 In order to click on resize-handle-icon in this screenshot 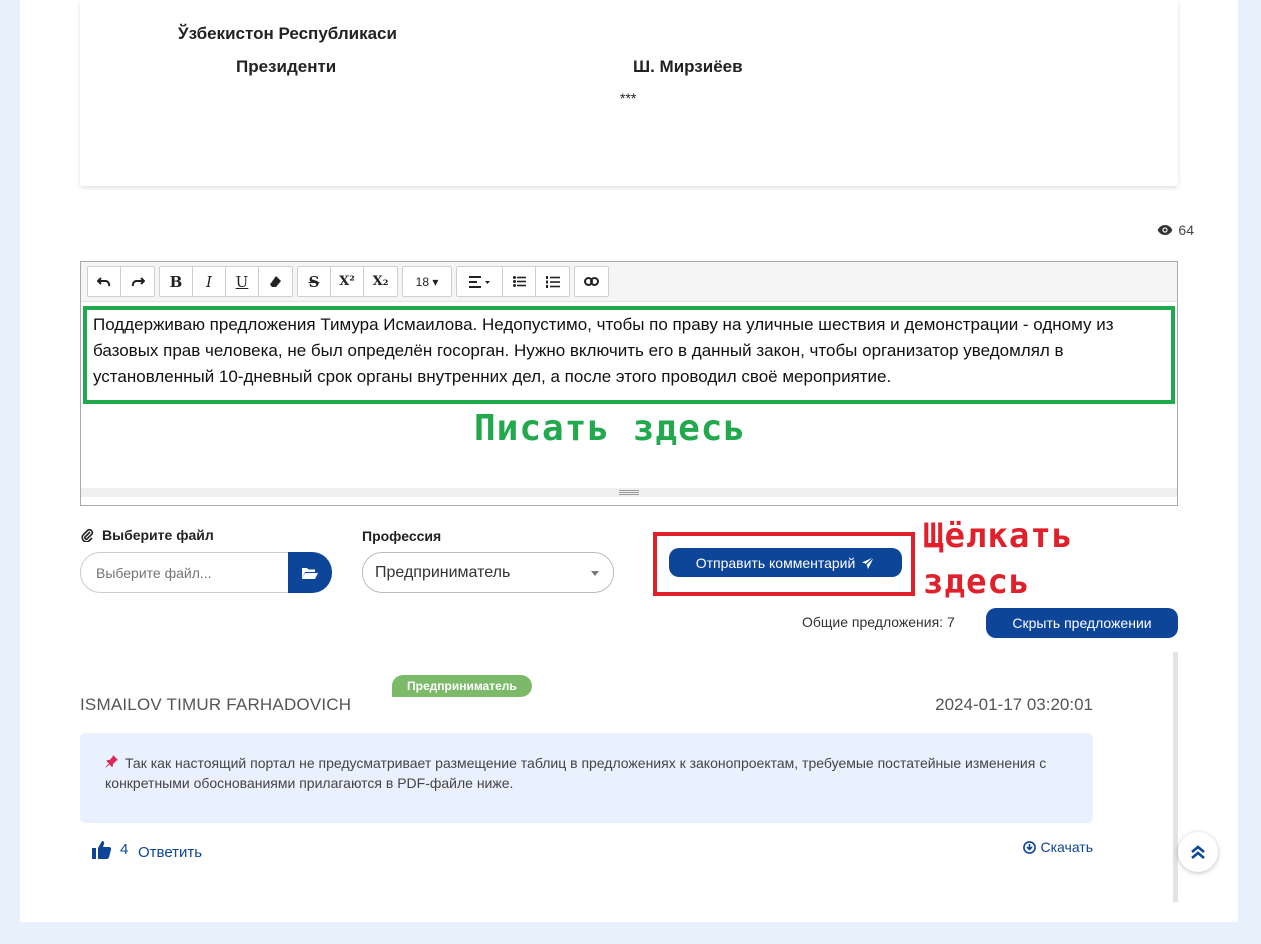, I will do `click(629, 492)`.